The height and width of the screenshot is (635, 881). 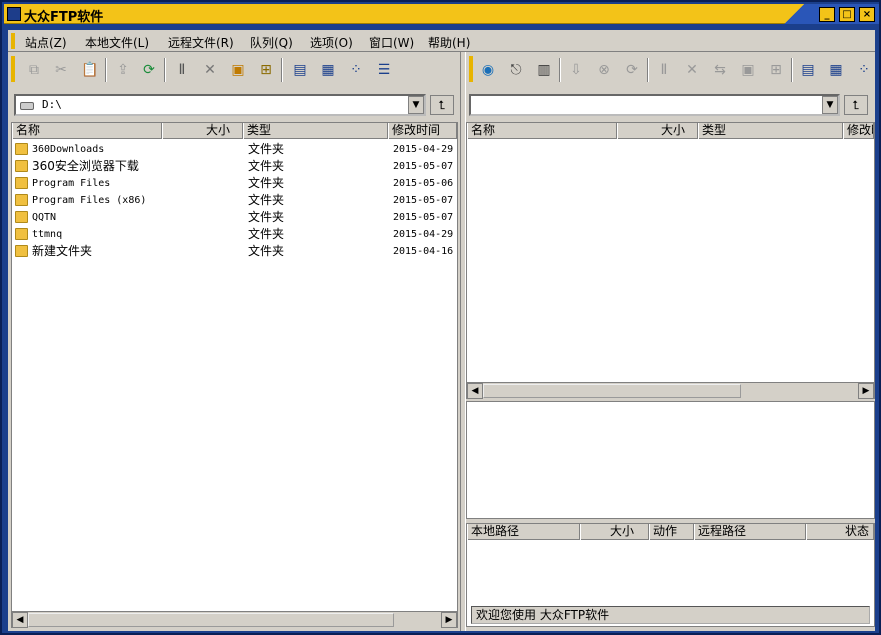 What do you see at coordinates (442, 105) in the screenshot?
I see `local-up-folder-button: ⮤` at bounding box center [442, 105].